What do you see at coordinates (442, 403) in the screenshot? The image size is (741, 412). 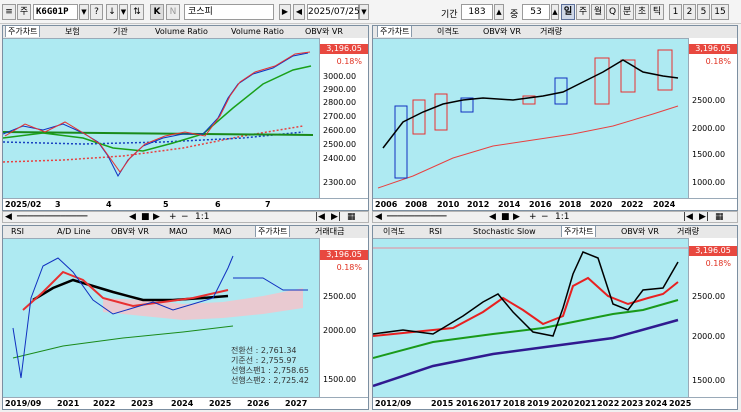 I see `x-tick: 2015` at bounding box center [442, 403].